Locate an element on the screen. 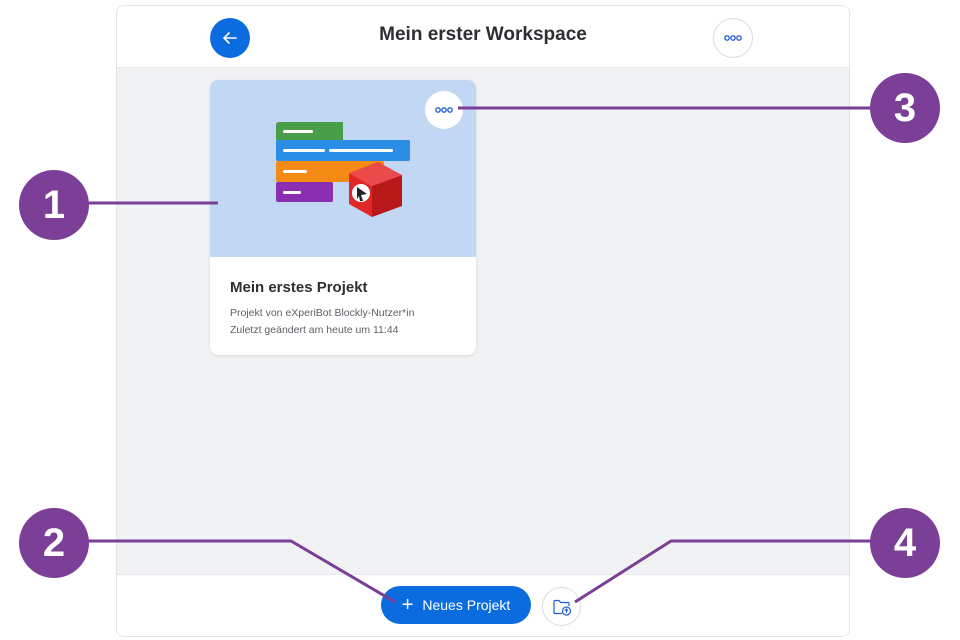  callout-badge-3: 3 is located at coordinates (905, 108).